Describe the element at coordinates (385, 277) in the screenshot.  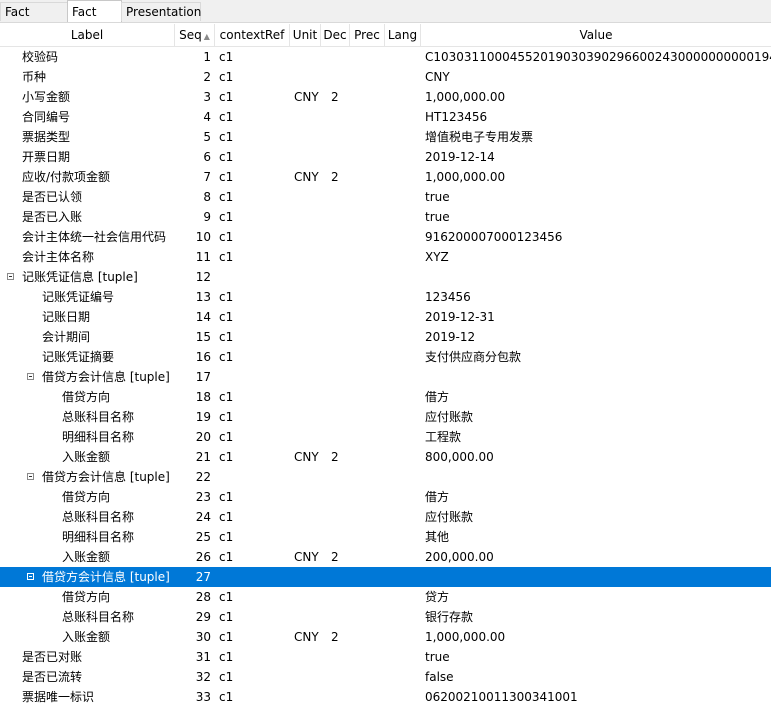
I see `tuple-row: 记账凭证信息 [tuple] 12` at that location.